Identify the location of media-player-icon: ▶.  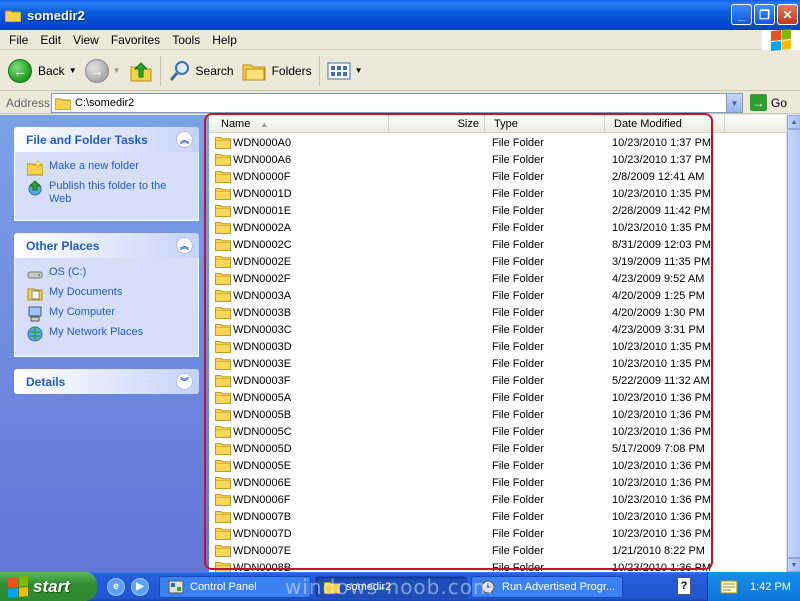
(140, 586).